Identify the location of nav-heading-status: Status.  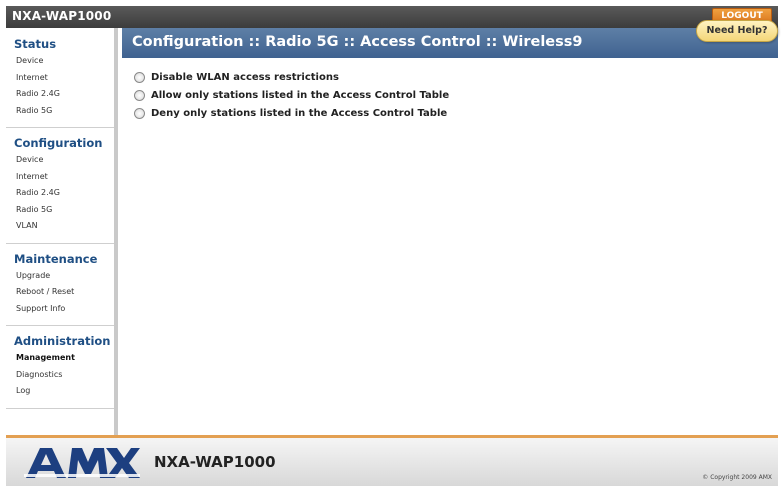
(64, 44).